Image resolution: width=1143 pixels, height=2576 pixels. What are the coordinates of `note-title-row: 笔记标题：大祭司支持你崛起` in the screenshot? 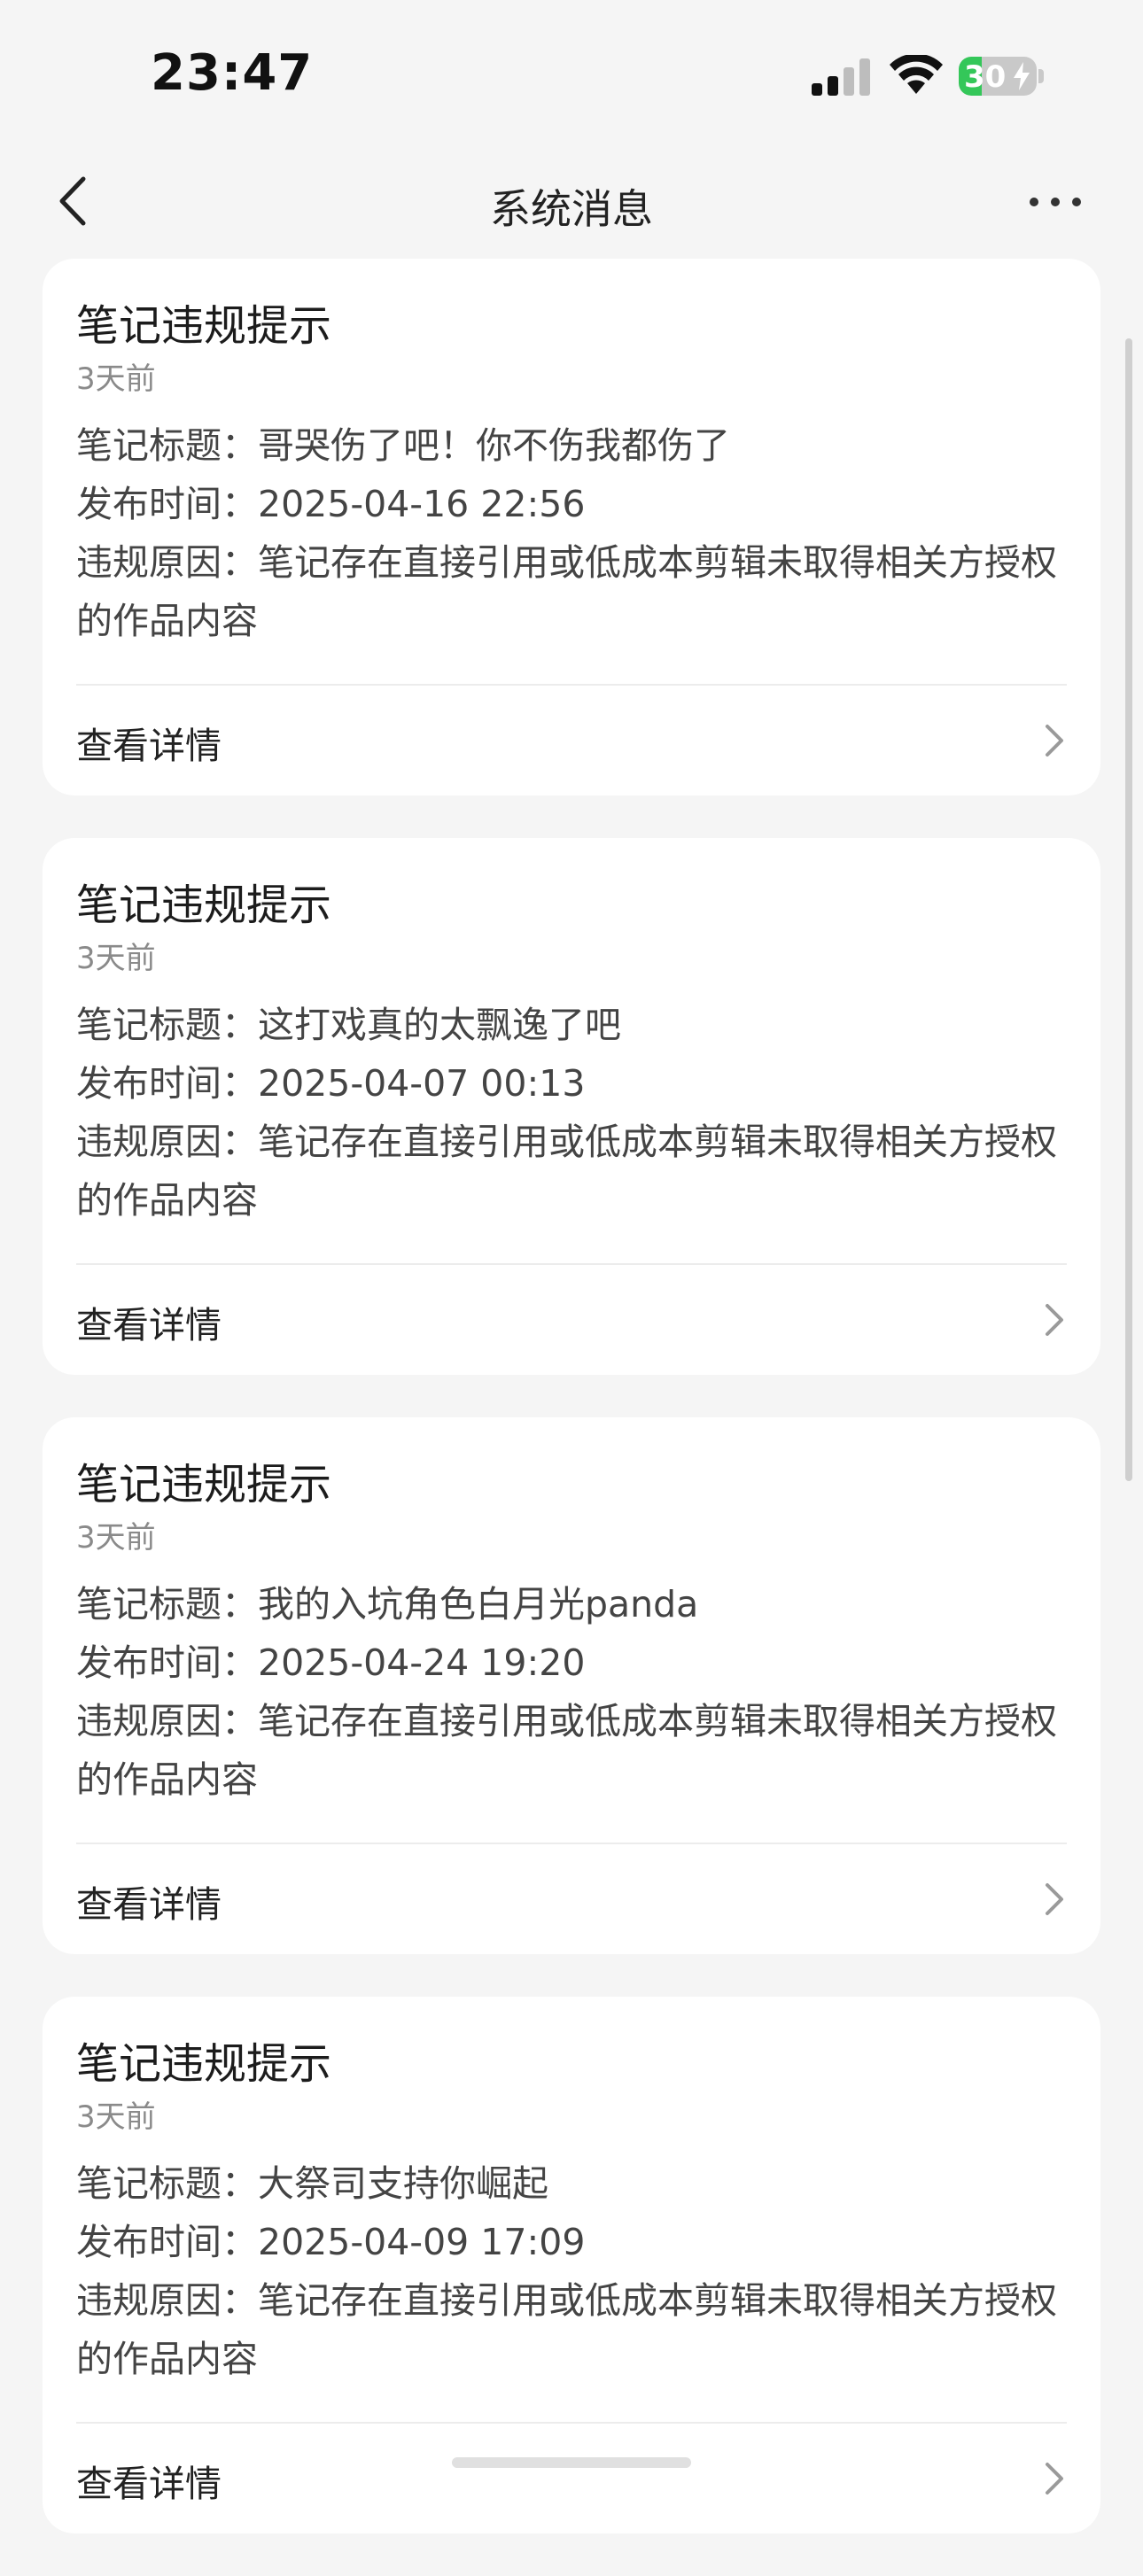 It's located at (576, 2183).